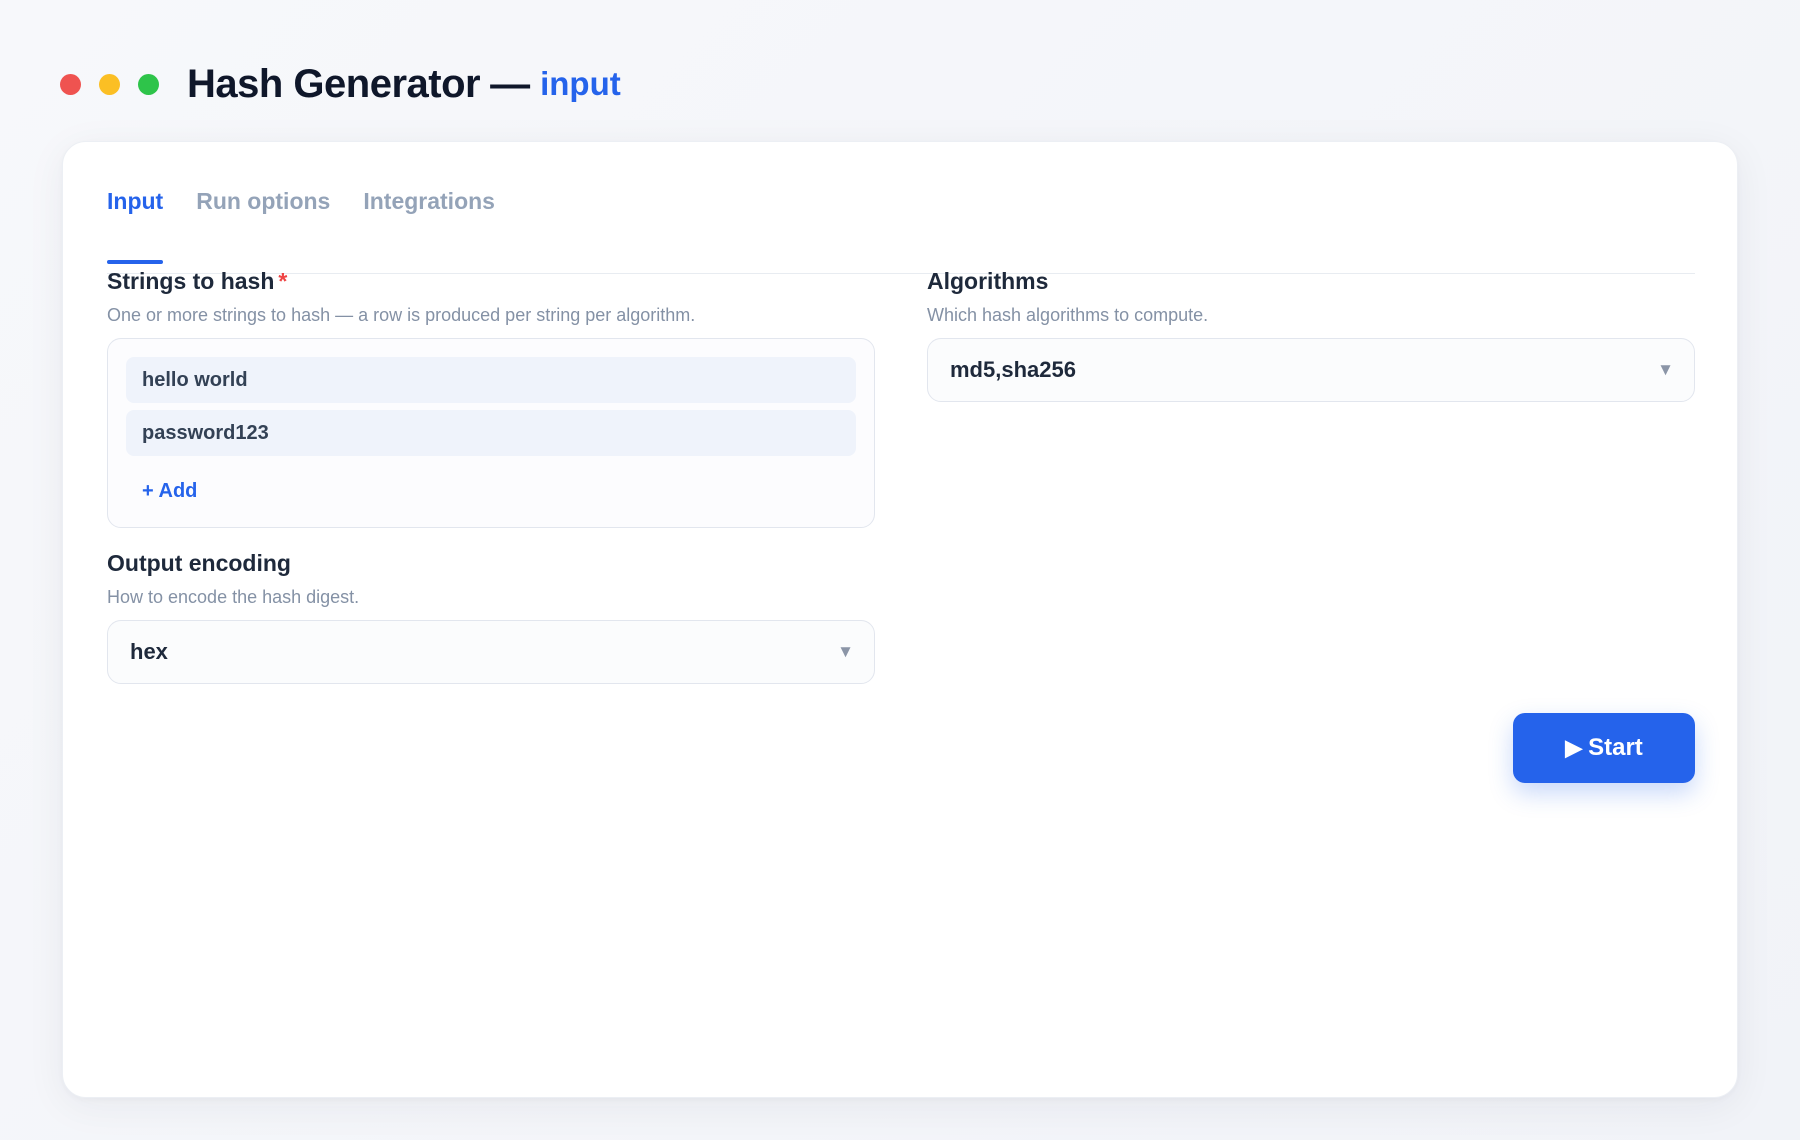 This screenshot has height=1140, width=1800. What do you see at coordinates (580, 83) in the screenshot?
I see `app-subtitle: input` at bounding box center [580, 83].